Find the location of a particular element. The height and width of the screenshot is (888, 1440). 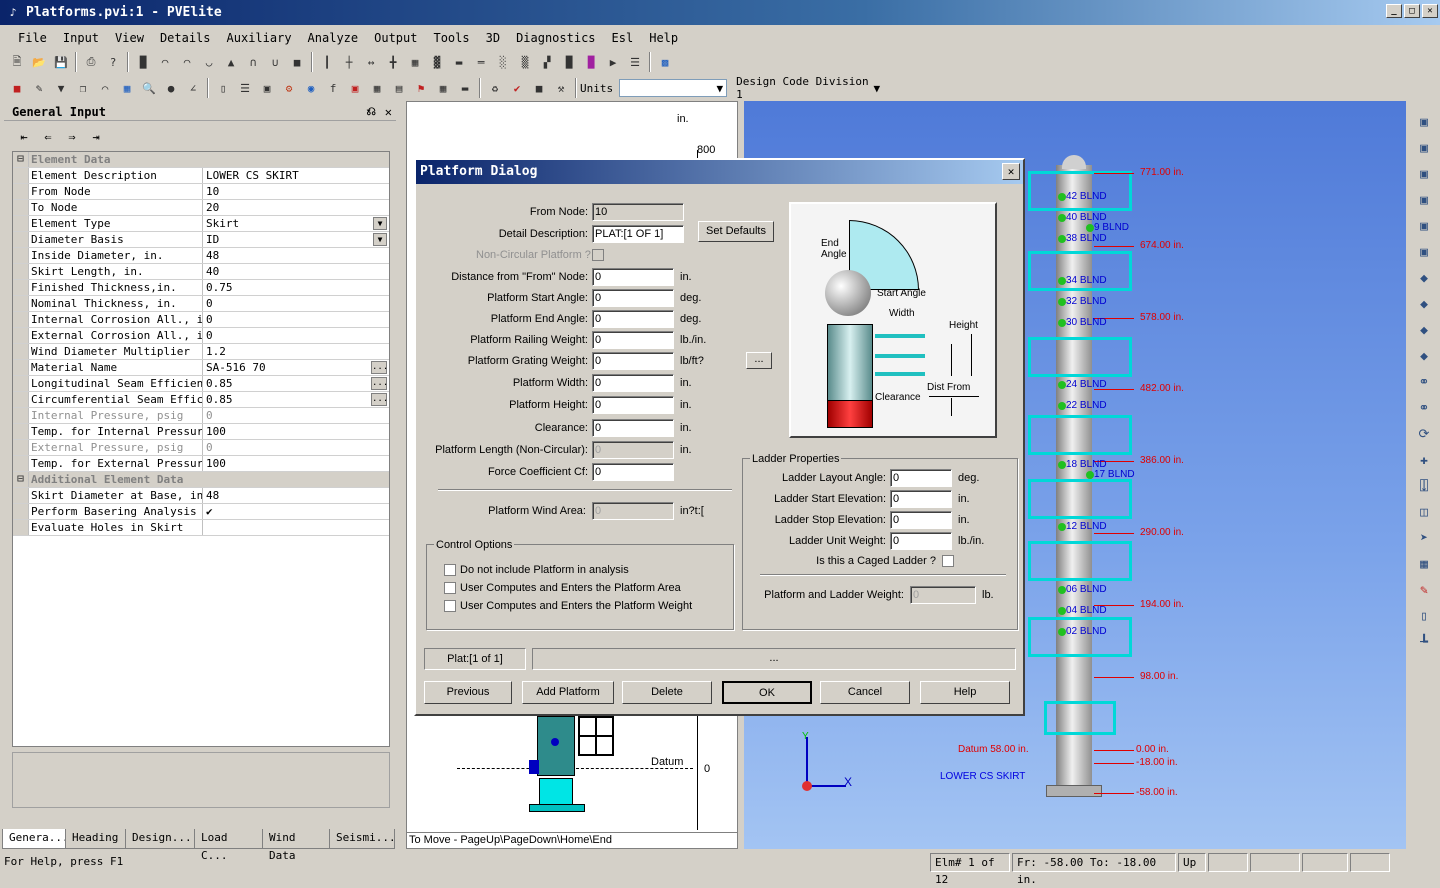

edit-icon: ✎ is located at coordinates (39, 88).